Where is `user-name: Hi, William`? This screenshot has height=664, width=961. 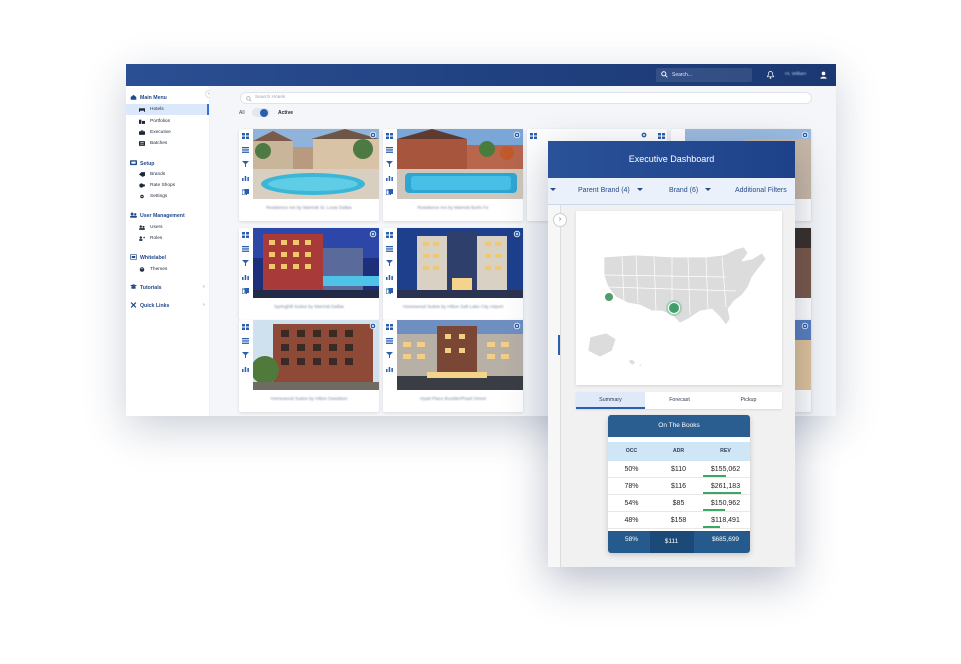 user-name: Hi, William is located at coordinates (795, 73).